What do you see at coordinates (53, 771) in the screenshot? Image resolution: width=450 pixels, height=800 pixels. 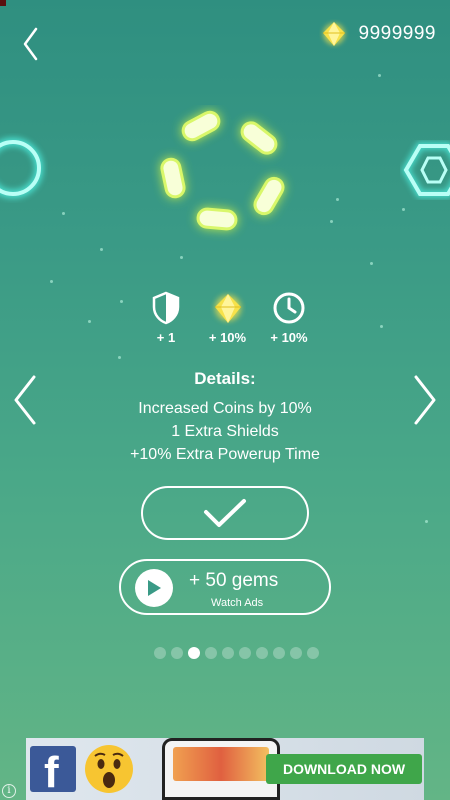 I see `facebook-logo: f` at bounding box center [53, 771].